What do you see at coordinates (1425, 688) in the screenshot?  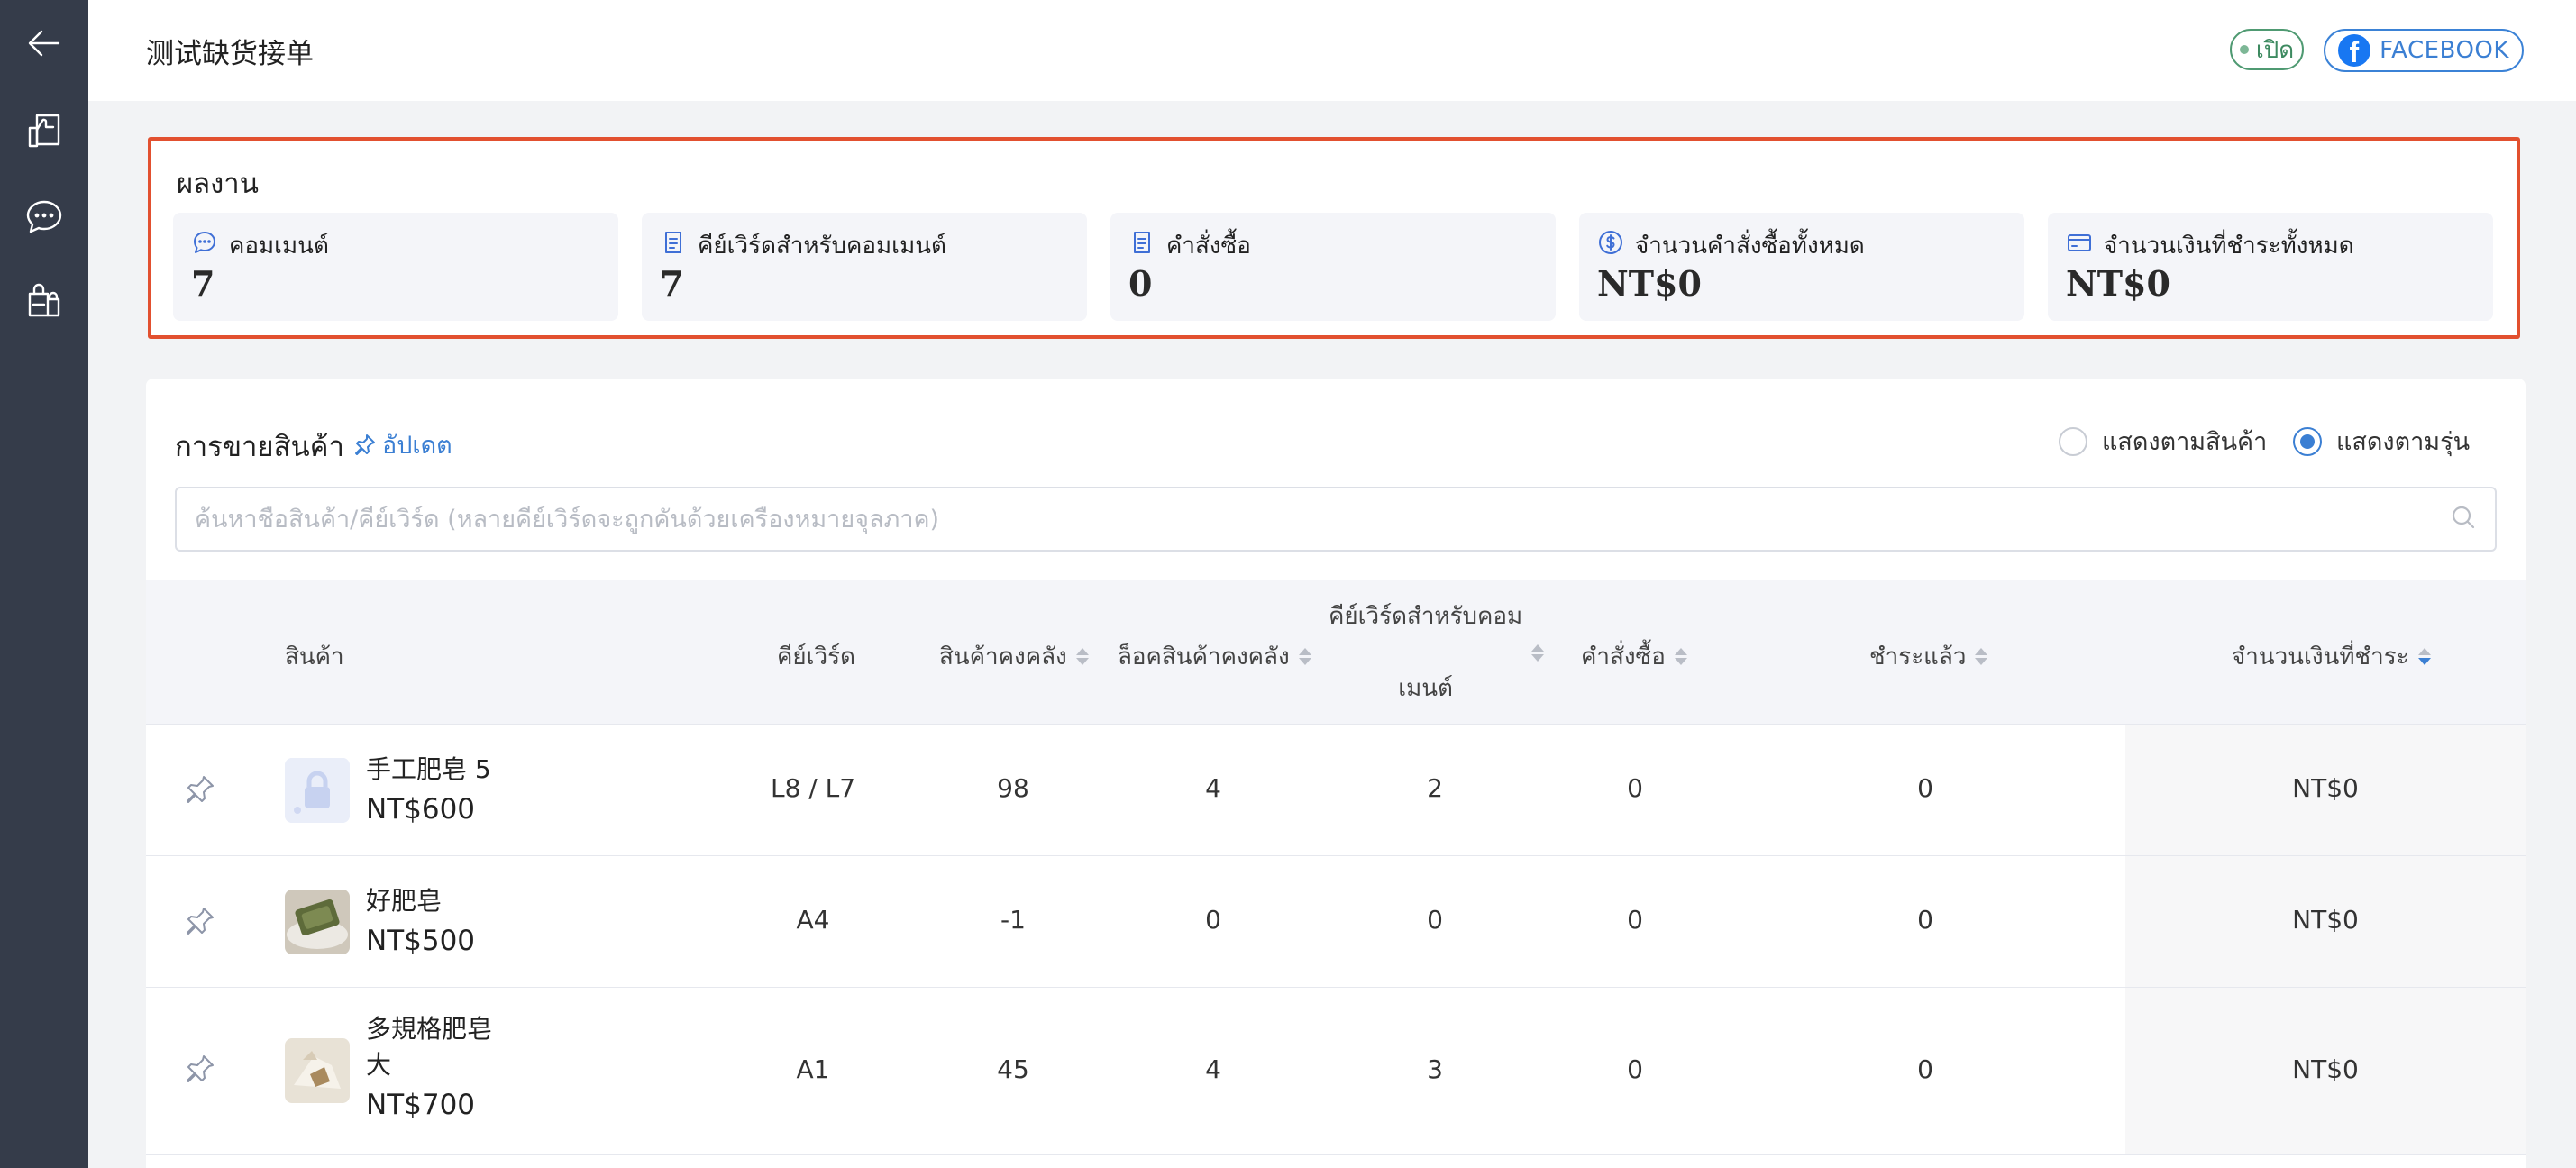 I see `column-label: เมนต์` at bounding box center [1425, 688].